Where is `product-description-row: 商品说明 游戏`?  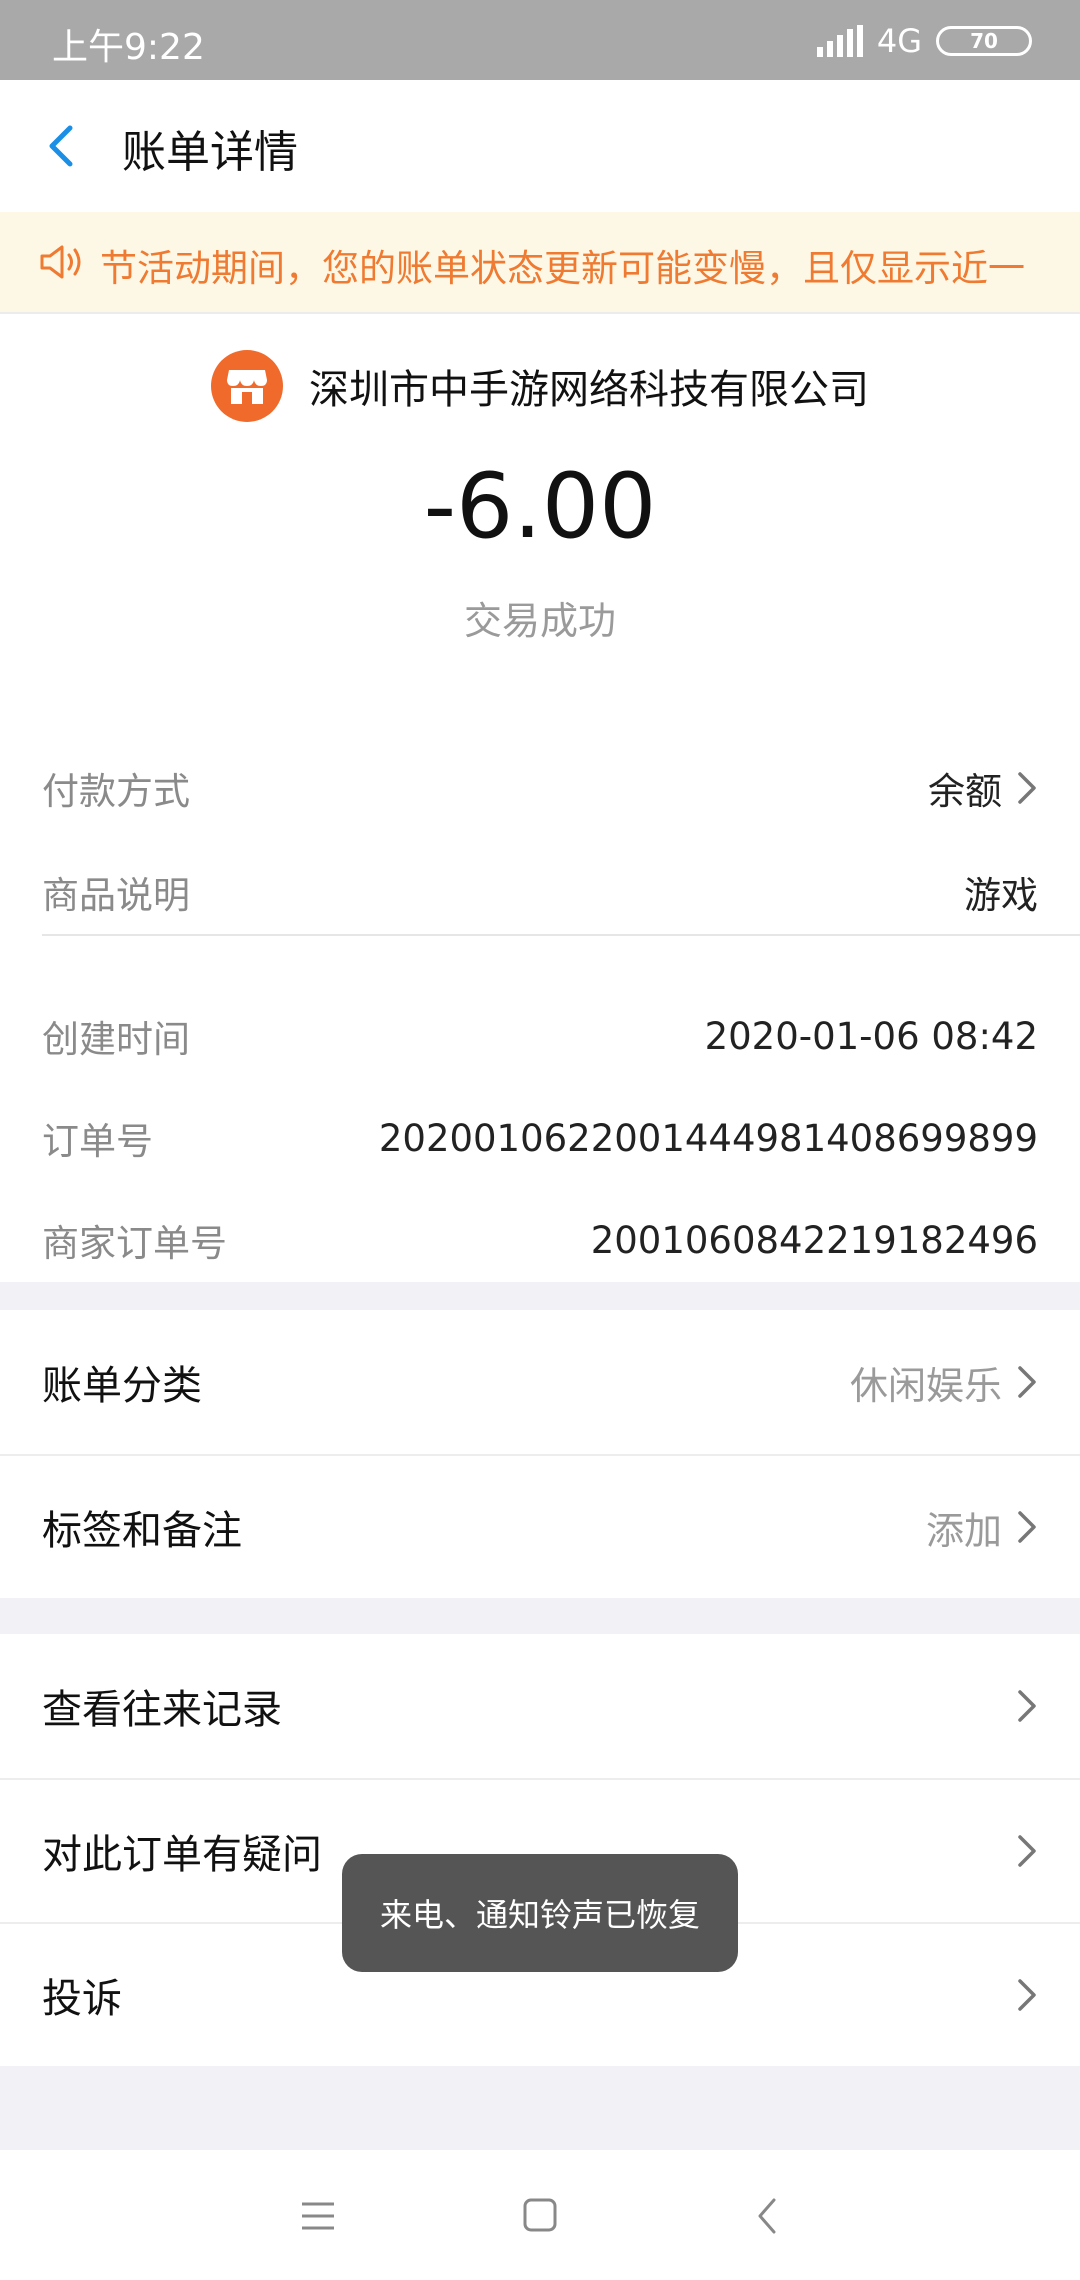 product-description-row: 商品说明 游戏 is located at coordinates (540, 892).